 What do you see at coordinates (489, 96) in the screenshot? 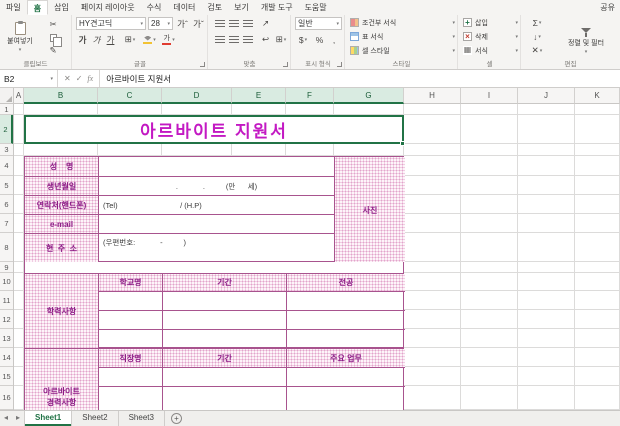
I see `column-header-I: I` at bounding box center [489, 96].